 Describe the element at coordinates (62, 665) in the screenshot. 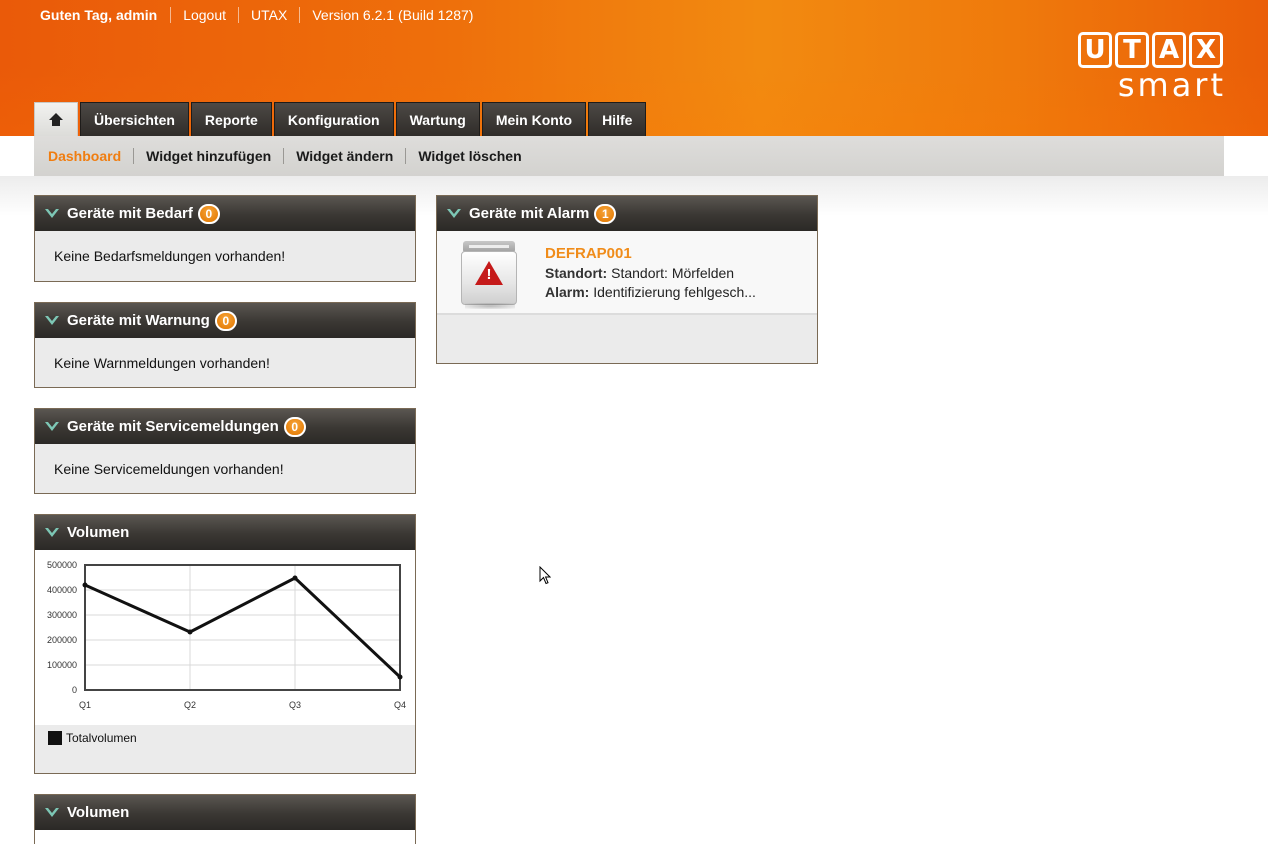

I see `y-tick-label: 100000` at that location.